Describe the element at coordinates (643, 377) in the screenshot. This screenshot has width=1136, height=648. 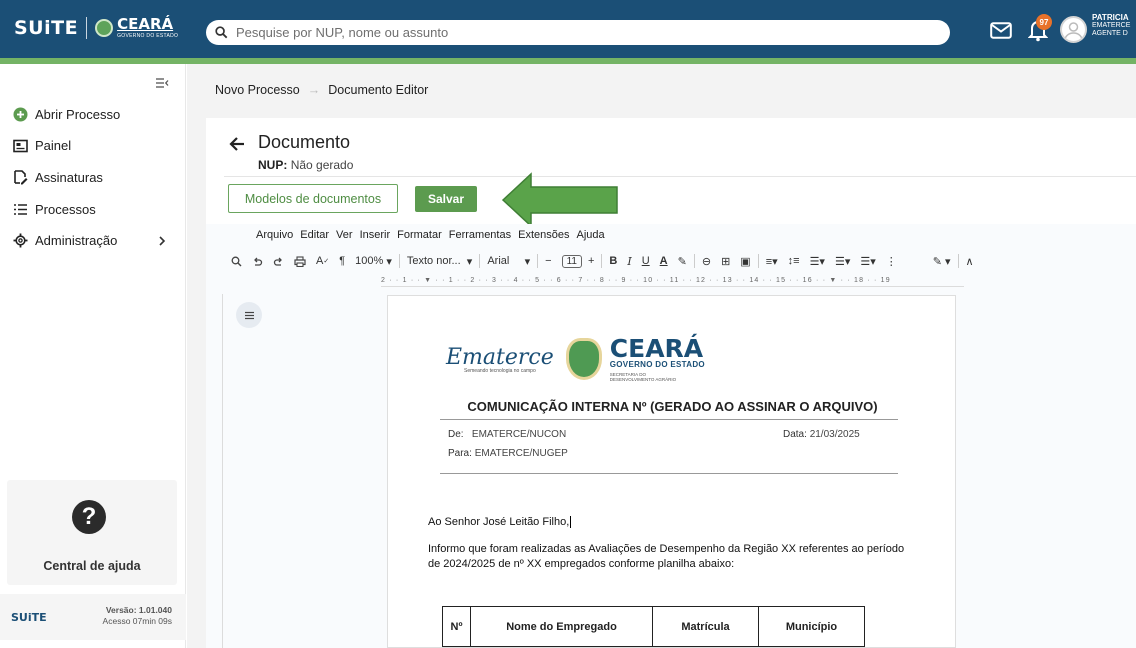
I see `secretaria-text: SECRETARIA DO DESENVOLVIMENTO AGRÁRIO` at that location.